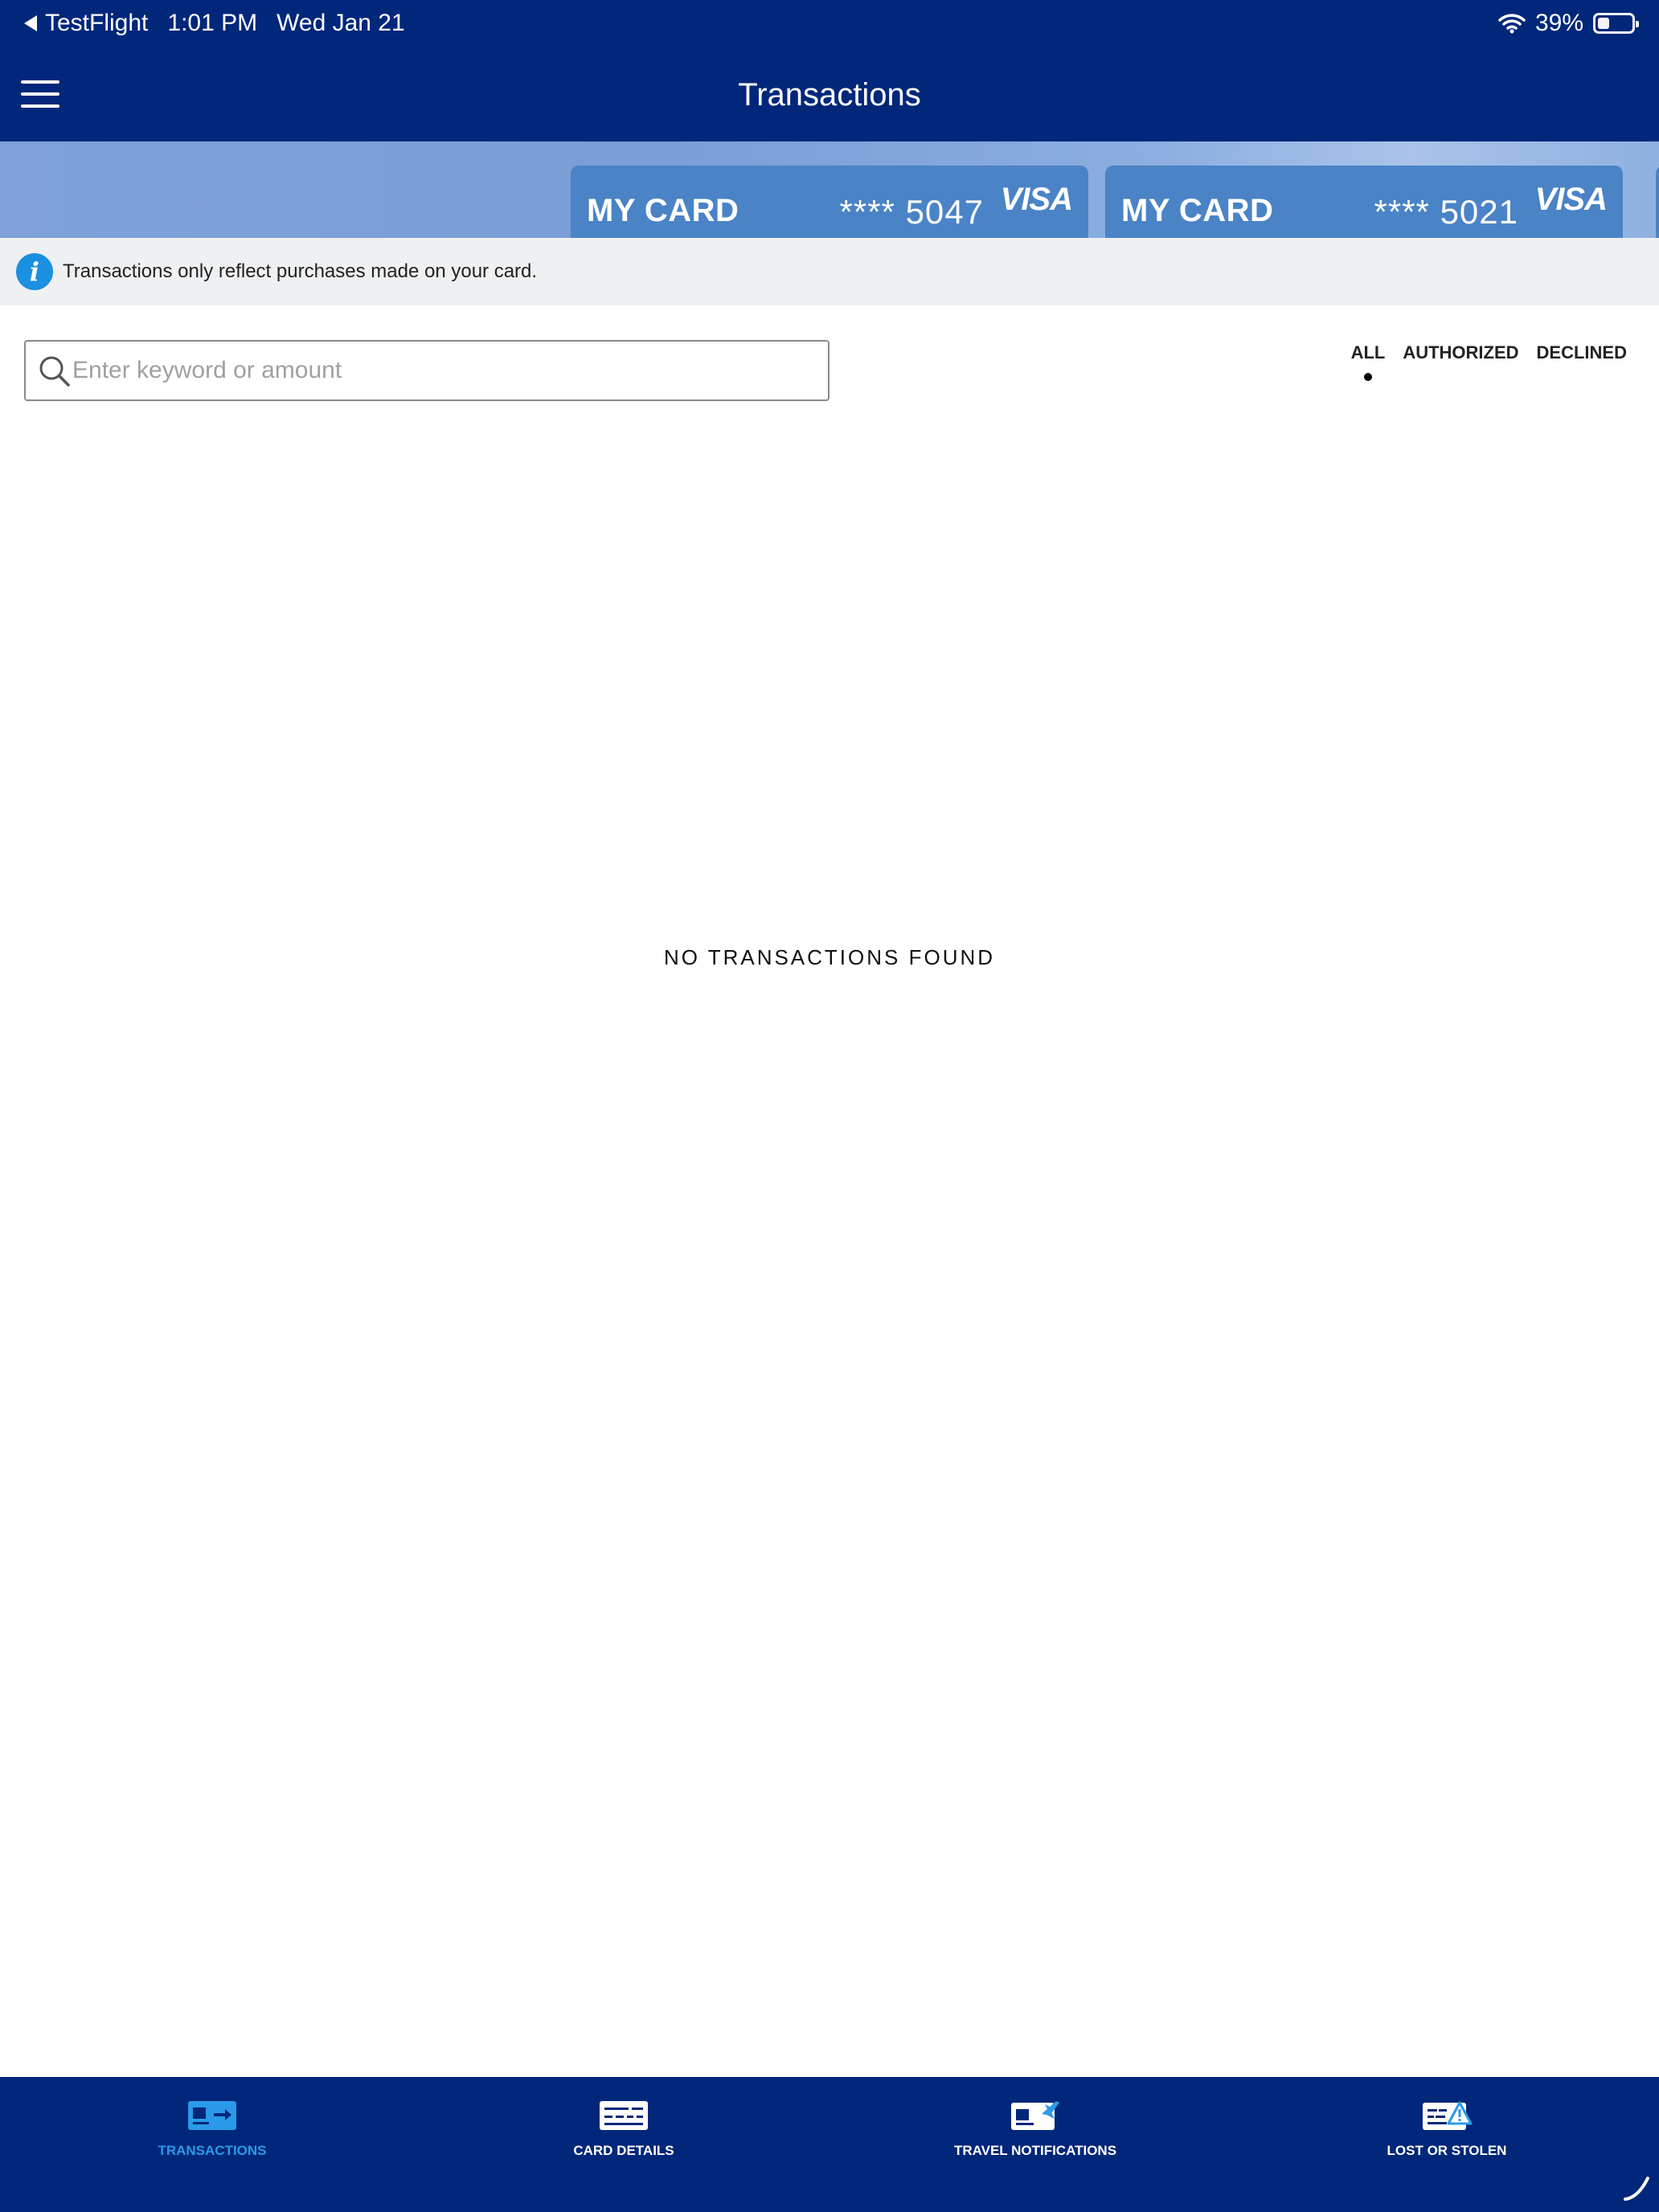 The width and height of the screenshot is (1659, 2212). I want to click on card-details-icon, so click(624, 2115).